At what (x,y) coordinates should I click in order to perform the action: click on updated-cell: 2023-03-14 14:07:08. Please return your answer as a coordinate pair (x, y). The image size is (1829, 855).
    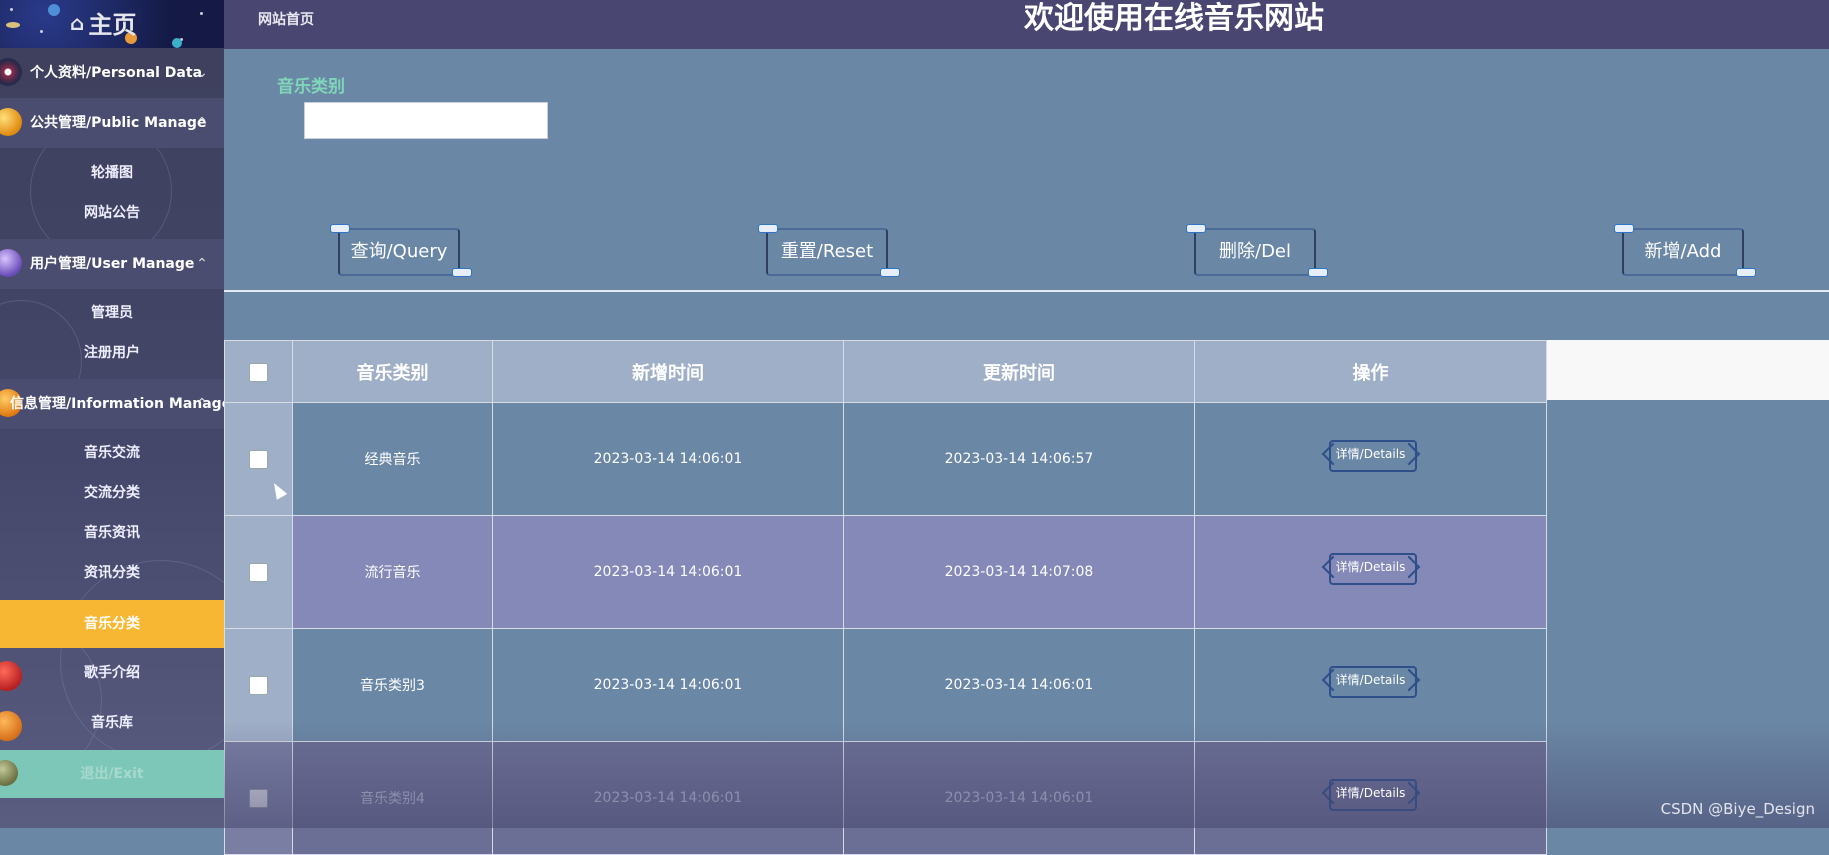
    Looking at the image, I should click on (1019, 572).